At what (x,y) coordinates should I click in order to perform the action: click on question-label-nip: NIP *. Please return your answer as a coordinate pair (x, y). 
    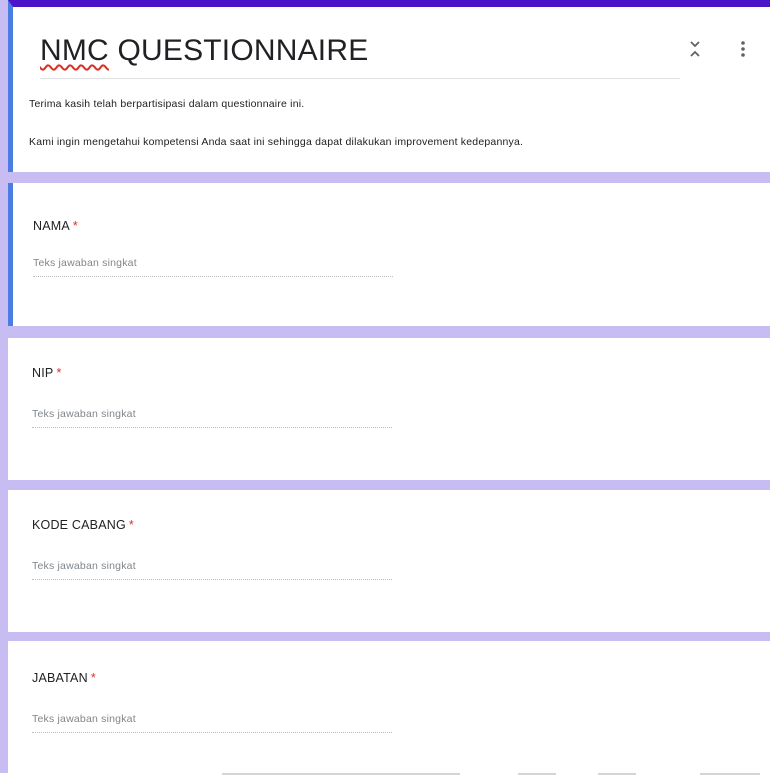
    Looking at the image, I should click on (47, 373).